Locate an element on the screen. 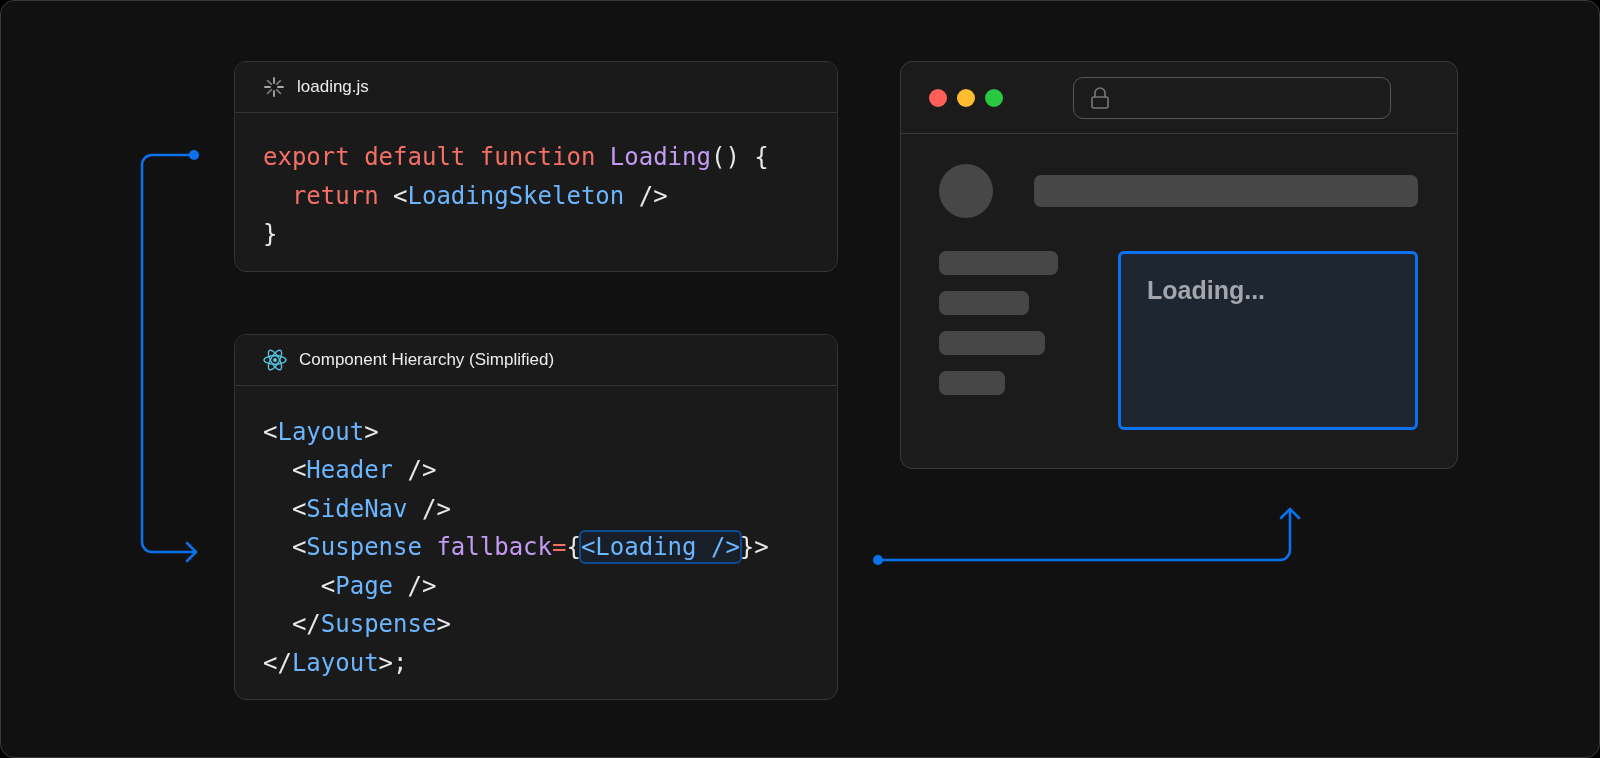  code-line: <Page /> is located at coordinates (378, 586).